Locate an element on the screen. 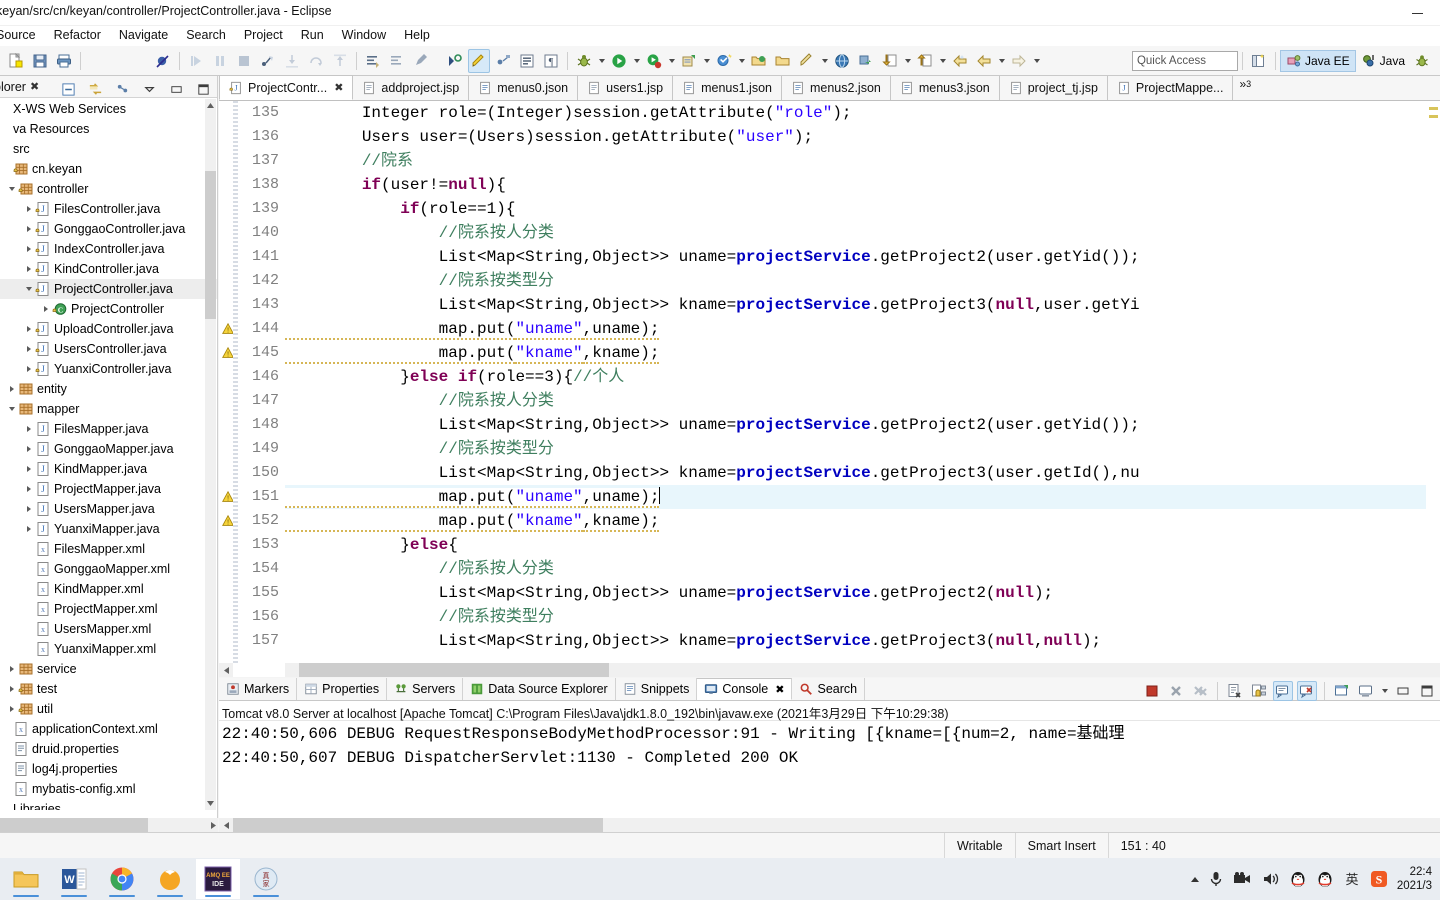  perspective-java-ee: Java EE is located at coordinates (1317, 60).